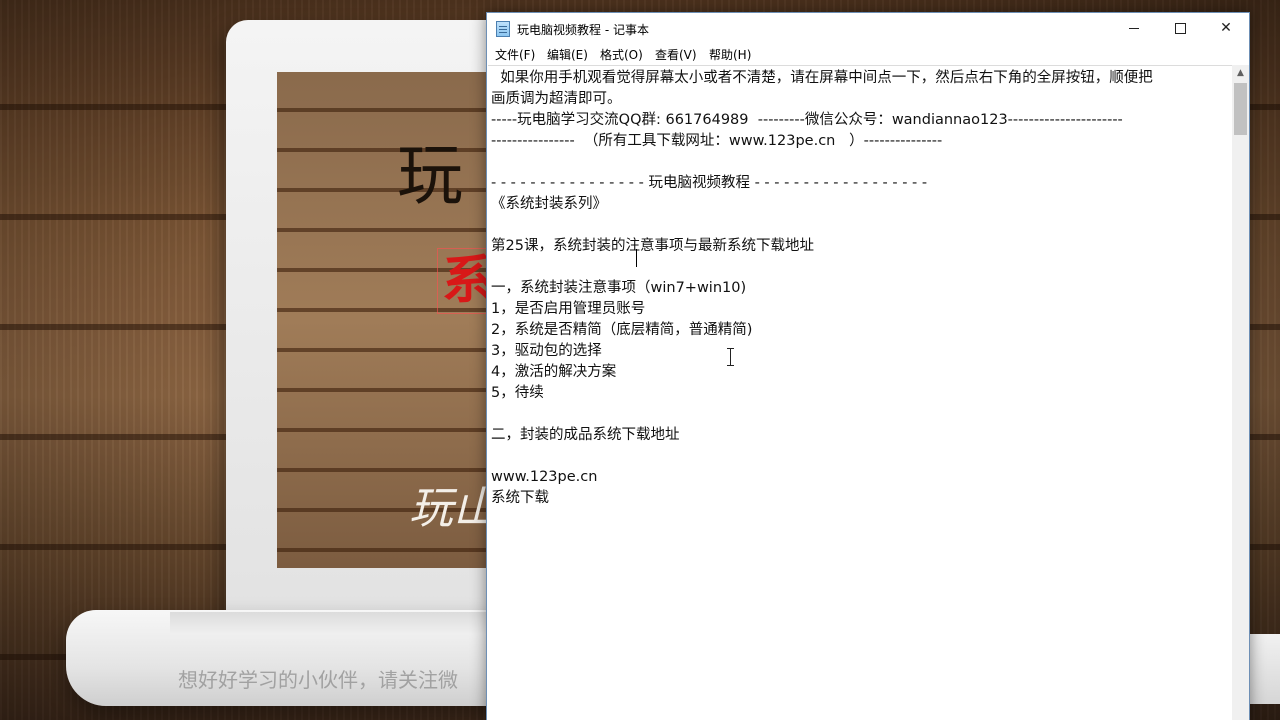 This screenshot has width=1280, height=720. I want to click on text-line: 3，驱动包的选择, so click(546, 351).